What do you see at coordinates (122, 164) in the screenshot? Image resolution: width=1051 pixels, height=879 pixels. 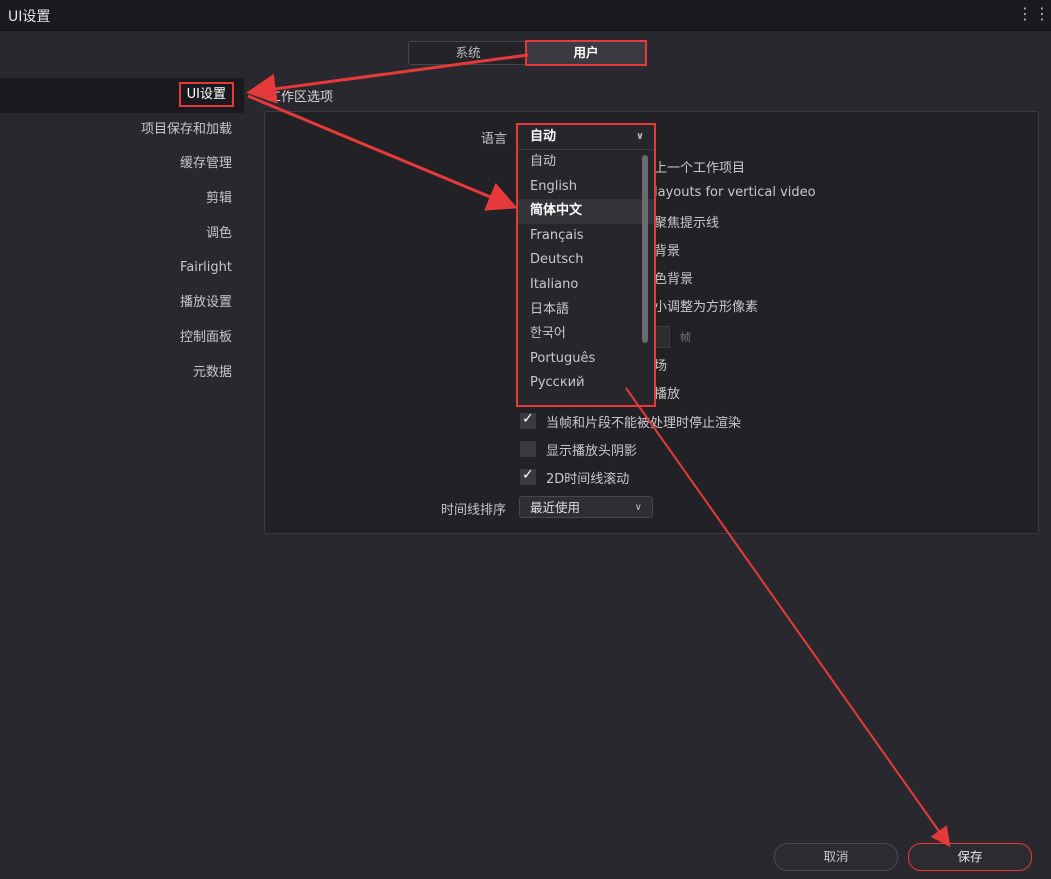 I see `sidebar-item-cache: 缓存管理` at bounding box center [122, 164].